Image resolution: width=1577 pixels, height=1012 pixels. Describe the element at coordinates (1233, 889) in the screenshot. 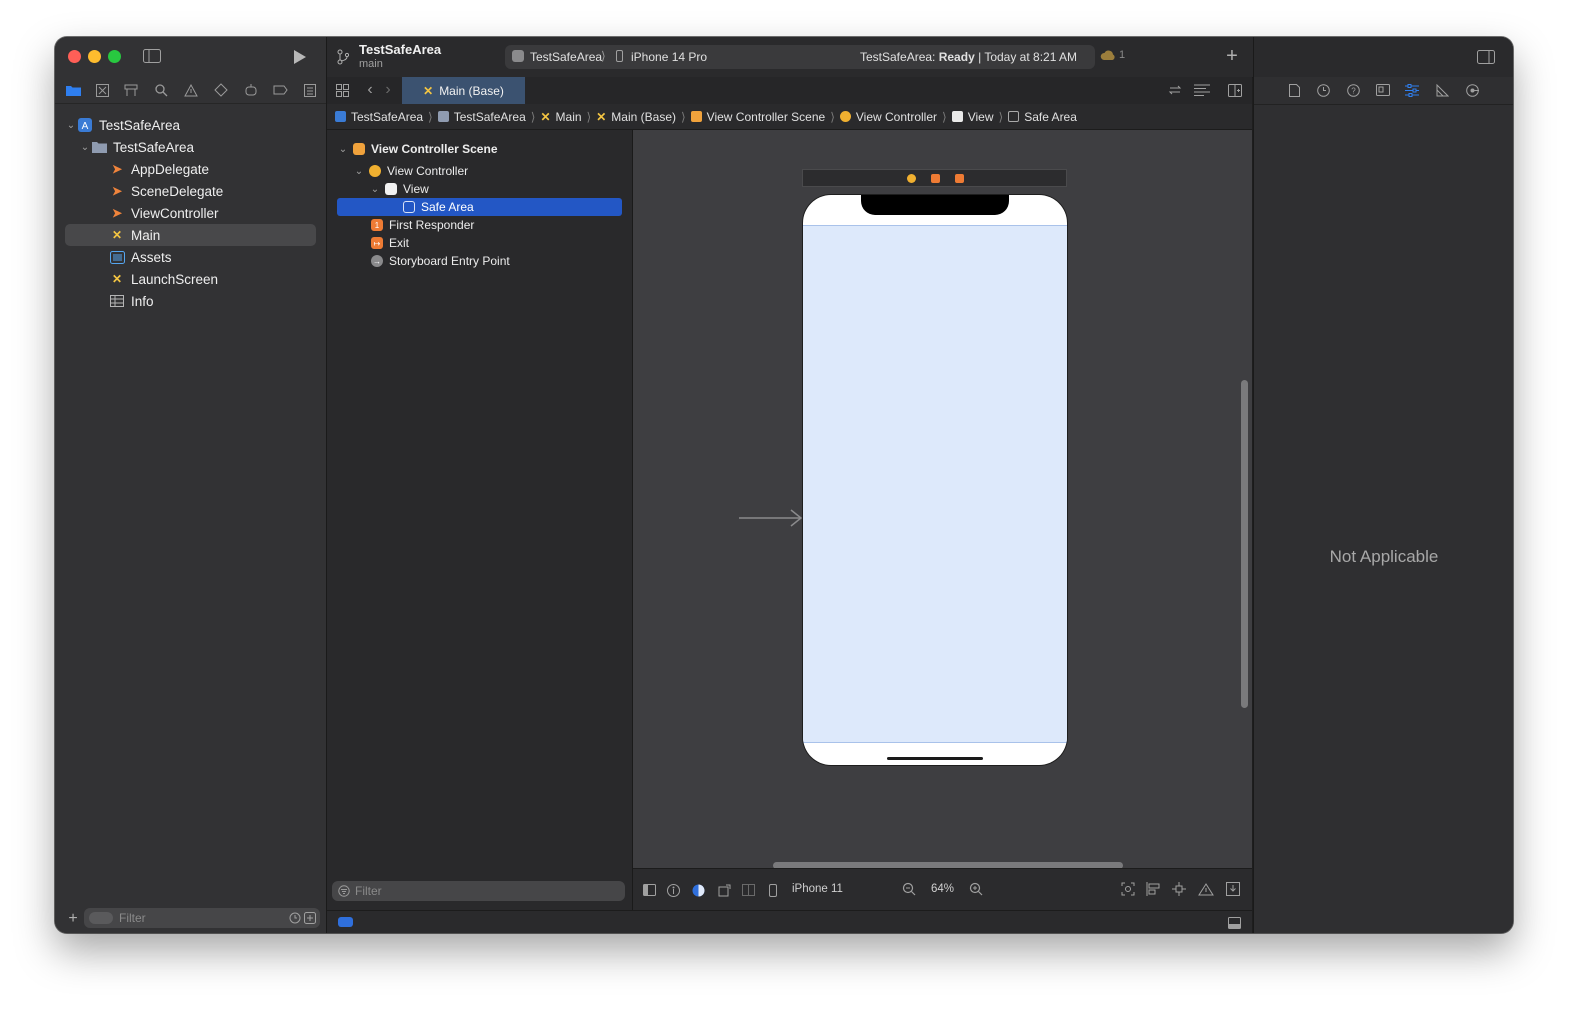

I see `embed-in-icon` at that location.